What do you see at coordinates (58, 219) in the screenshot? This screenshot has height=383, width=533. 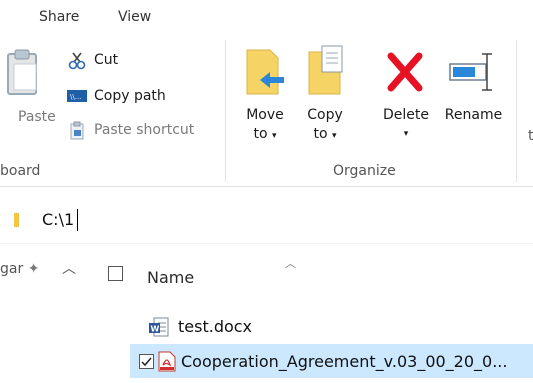 I see `address-path: C:\1` at bounding box center [58, 219].